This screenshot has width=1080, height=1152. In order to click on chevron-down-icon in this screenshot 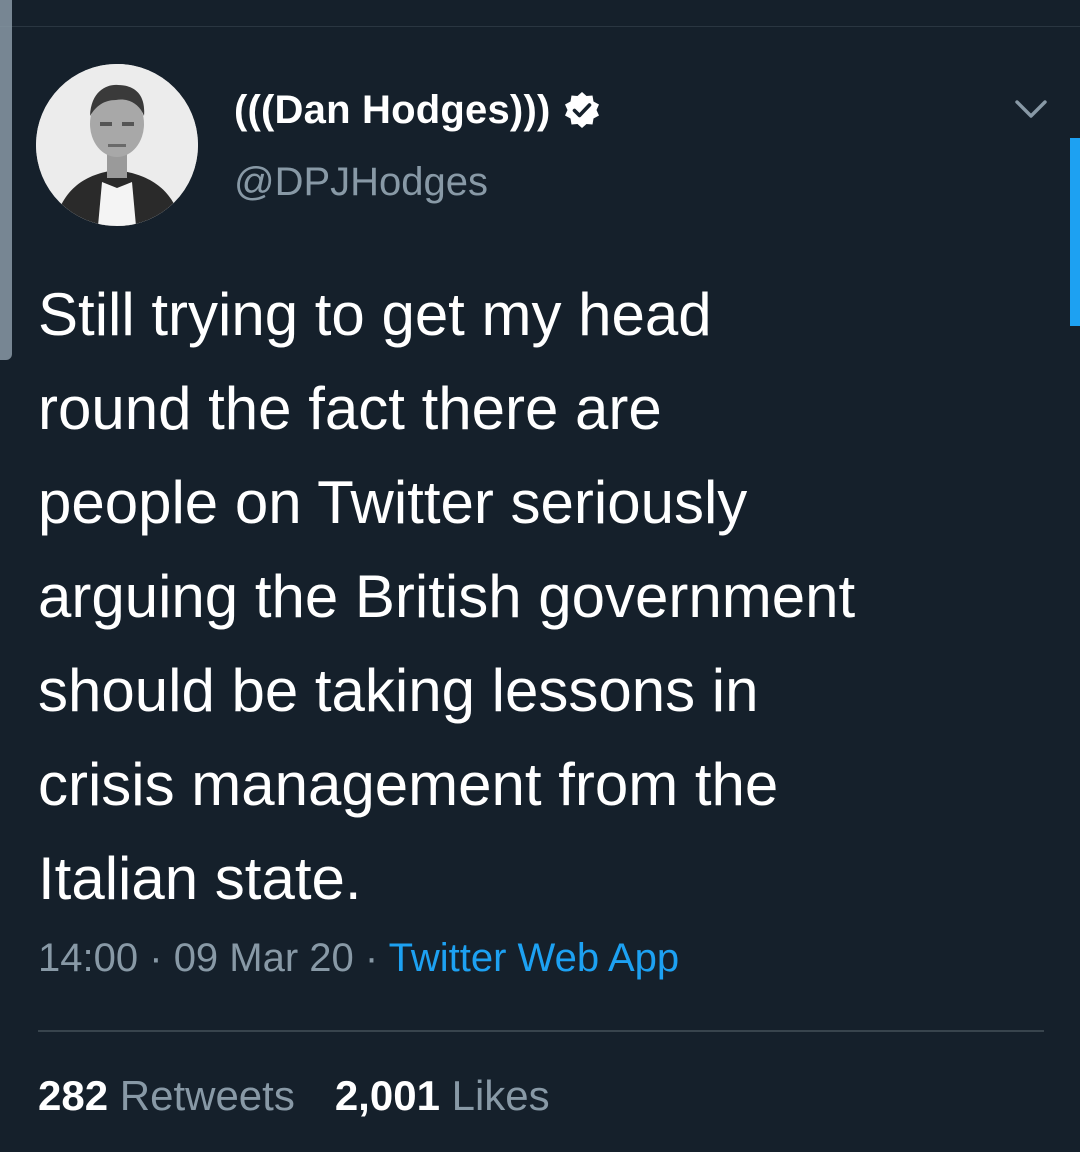, I will do `click(1031, 109)`.